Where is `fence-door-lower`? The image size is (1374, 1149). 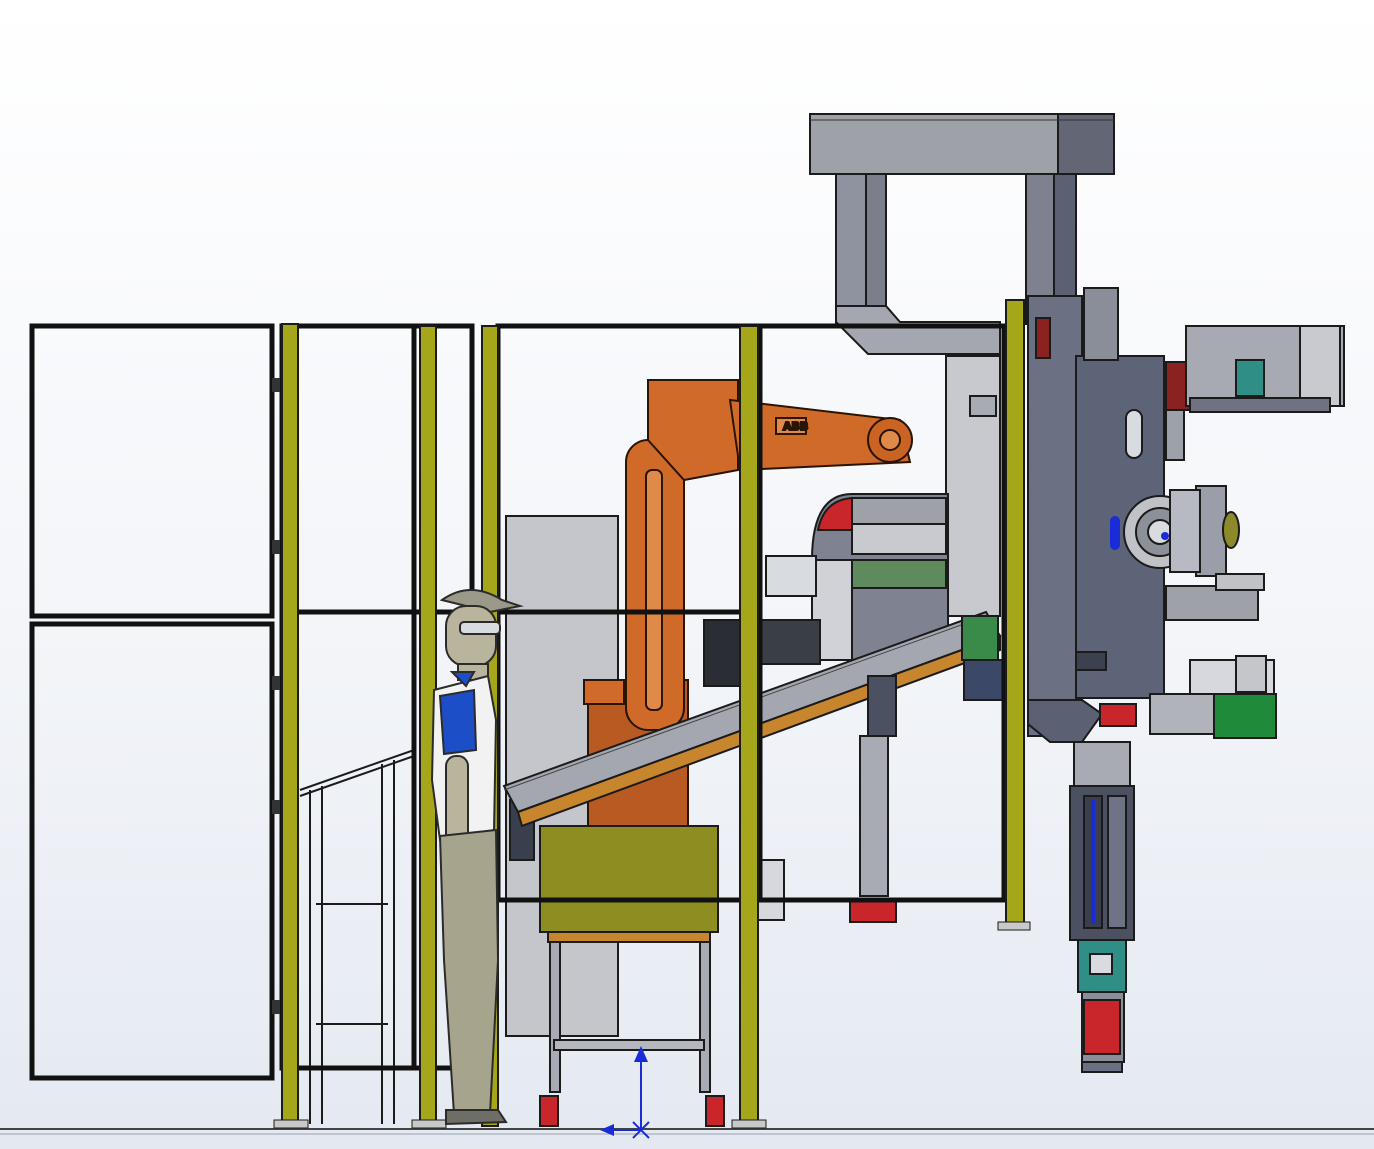
fence-door-lower is located at coordinates (152, 851).